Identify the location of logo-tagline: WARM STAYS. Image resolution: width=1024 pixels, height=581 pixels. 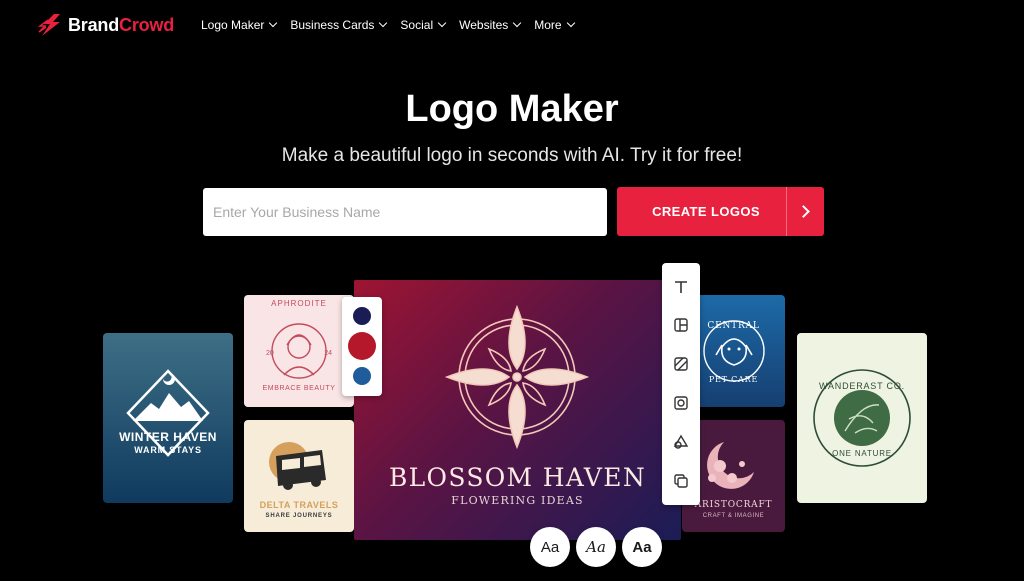
(168, 450).